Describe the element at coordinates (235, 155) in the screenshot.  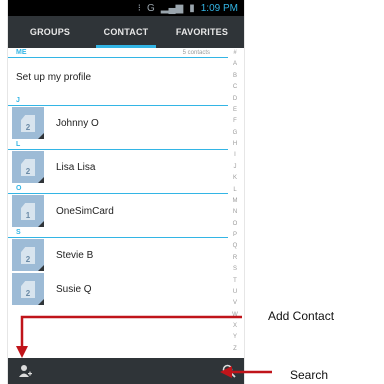
I see `alphabet-index-letter: I` at that location.